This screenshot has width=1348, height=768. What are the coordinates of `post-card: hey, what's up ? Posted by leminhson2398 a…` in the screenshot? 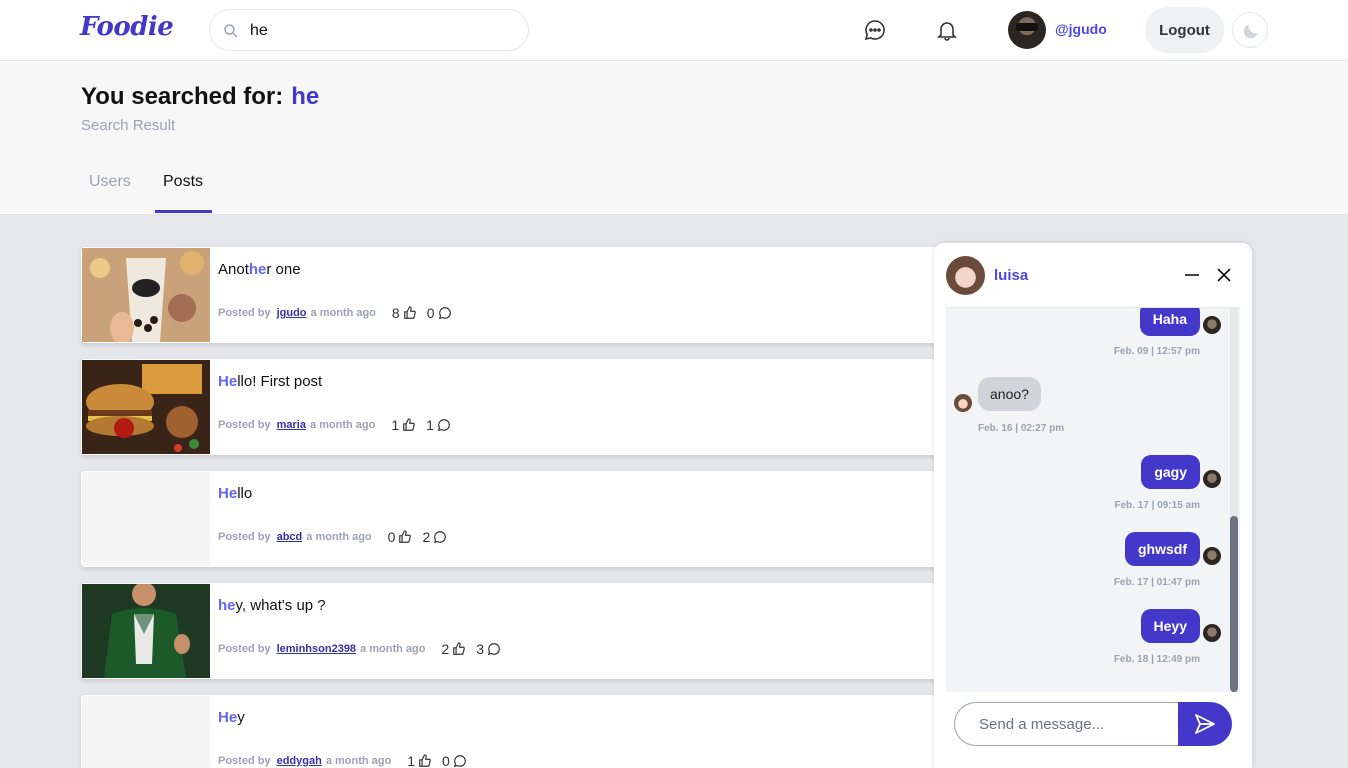 It's located at (511, 631).